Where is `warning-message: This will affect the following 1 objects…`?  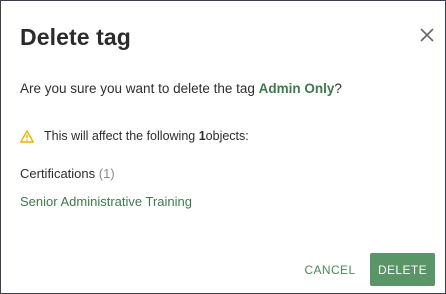 warning-message: This will affect the following 1 objects… is located at coordinates (134, 136).